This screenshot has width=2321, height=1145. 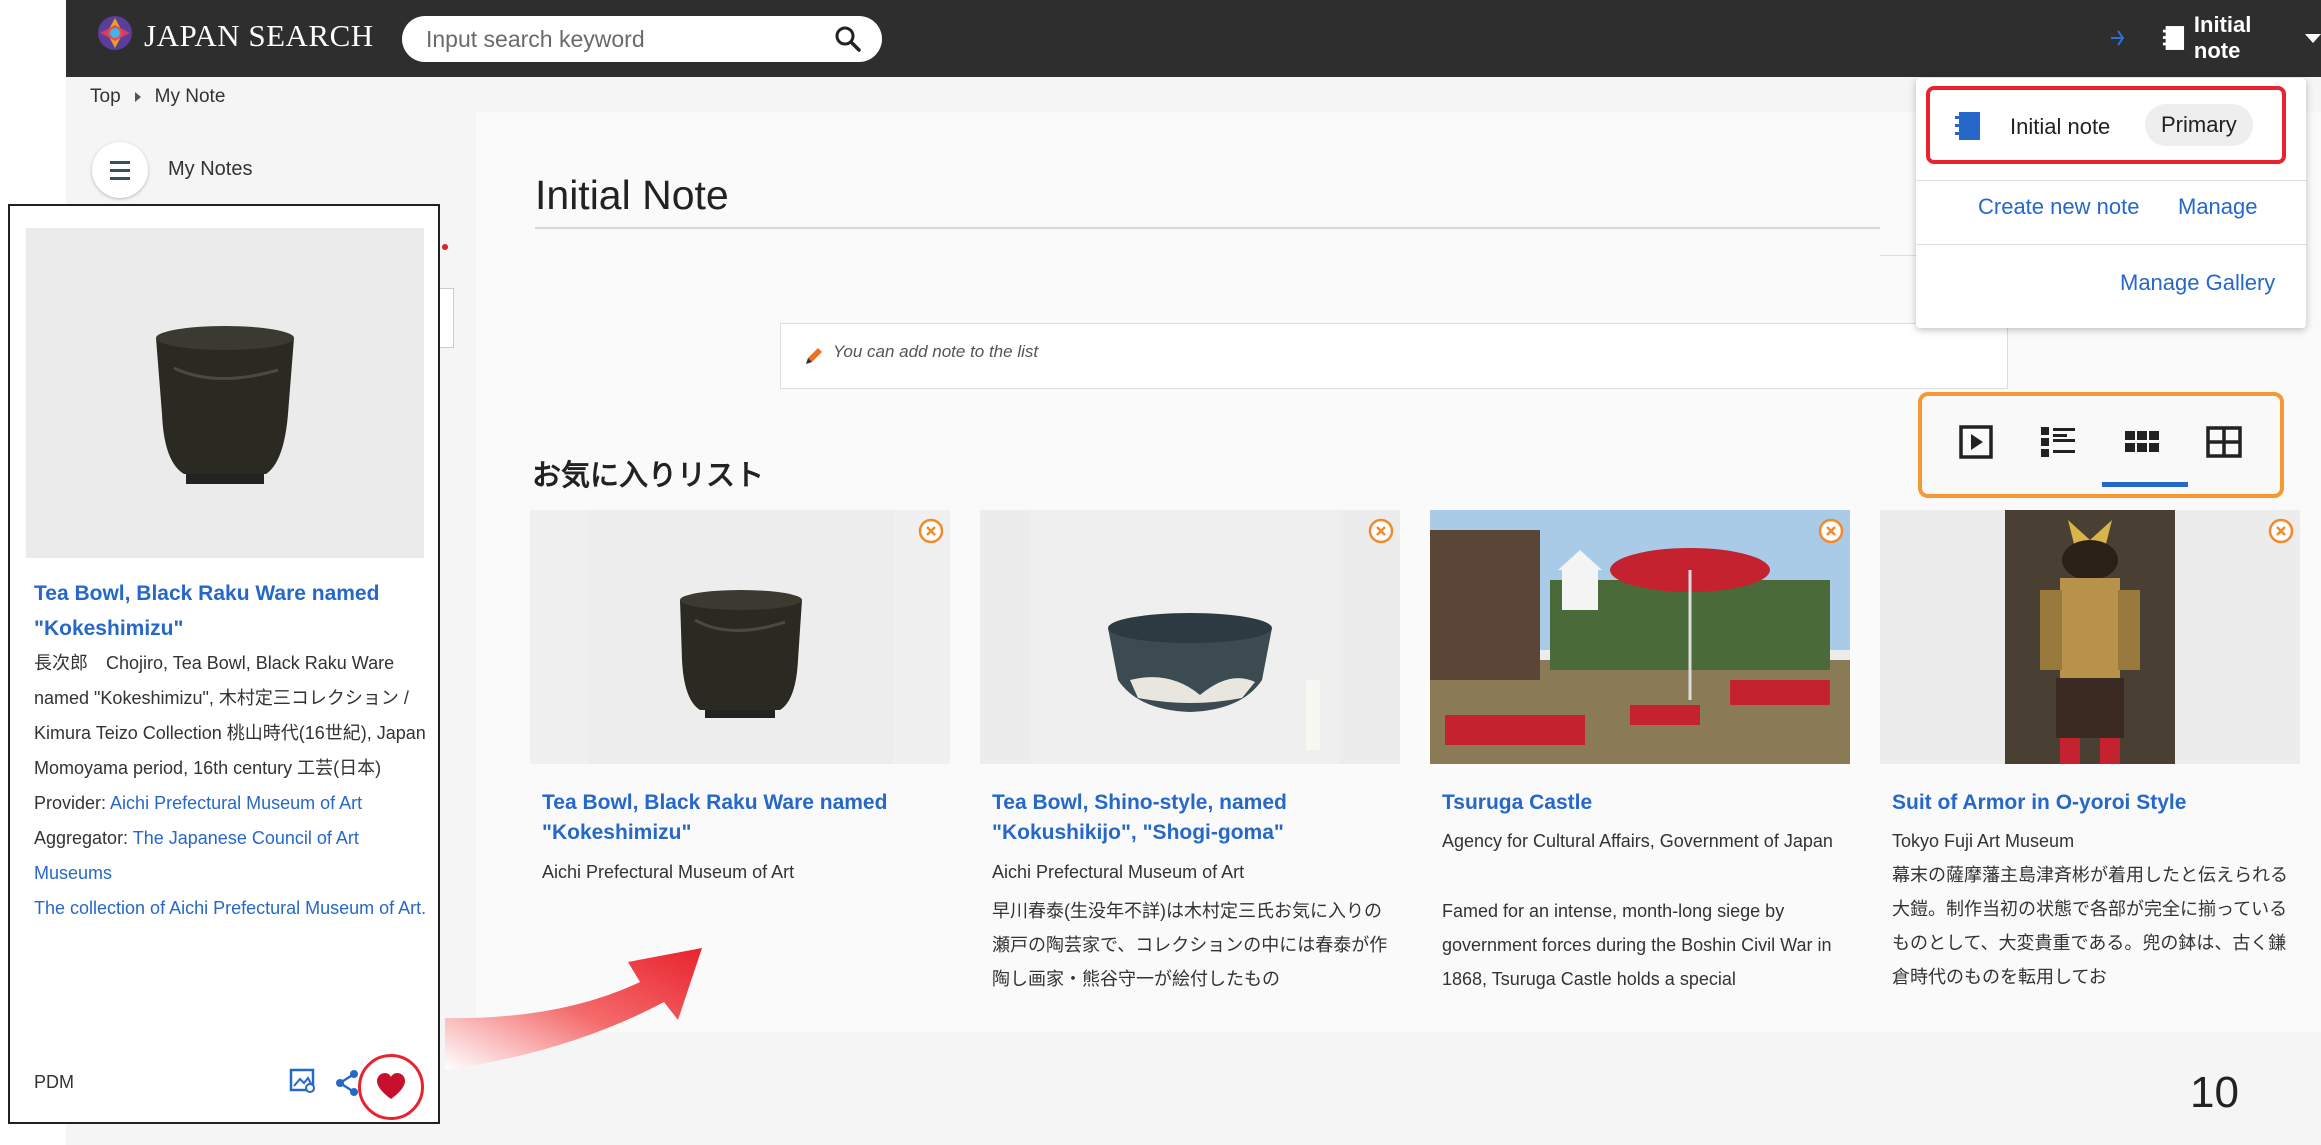 I want to click on slide-page-number: 10, so click(x=2214, y=1092).